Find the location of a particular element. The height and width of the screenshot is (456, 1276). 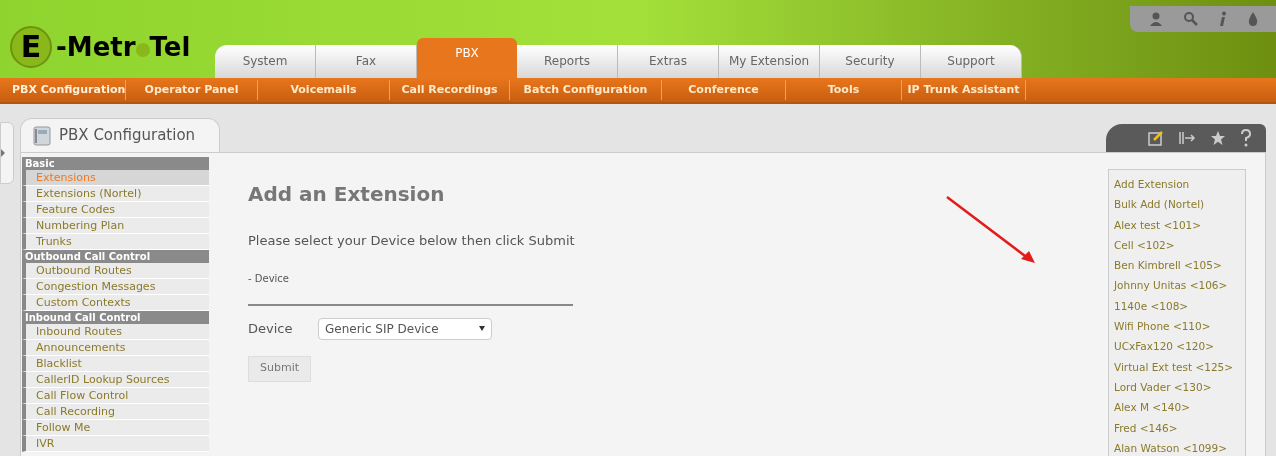

main-tab: System is located at coordinates (265, 61).